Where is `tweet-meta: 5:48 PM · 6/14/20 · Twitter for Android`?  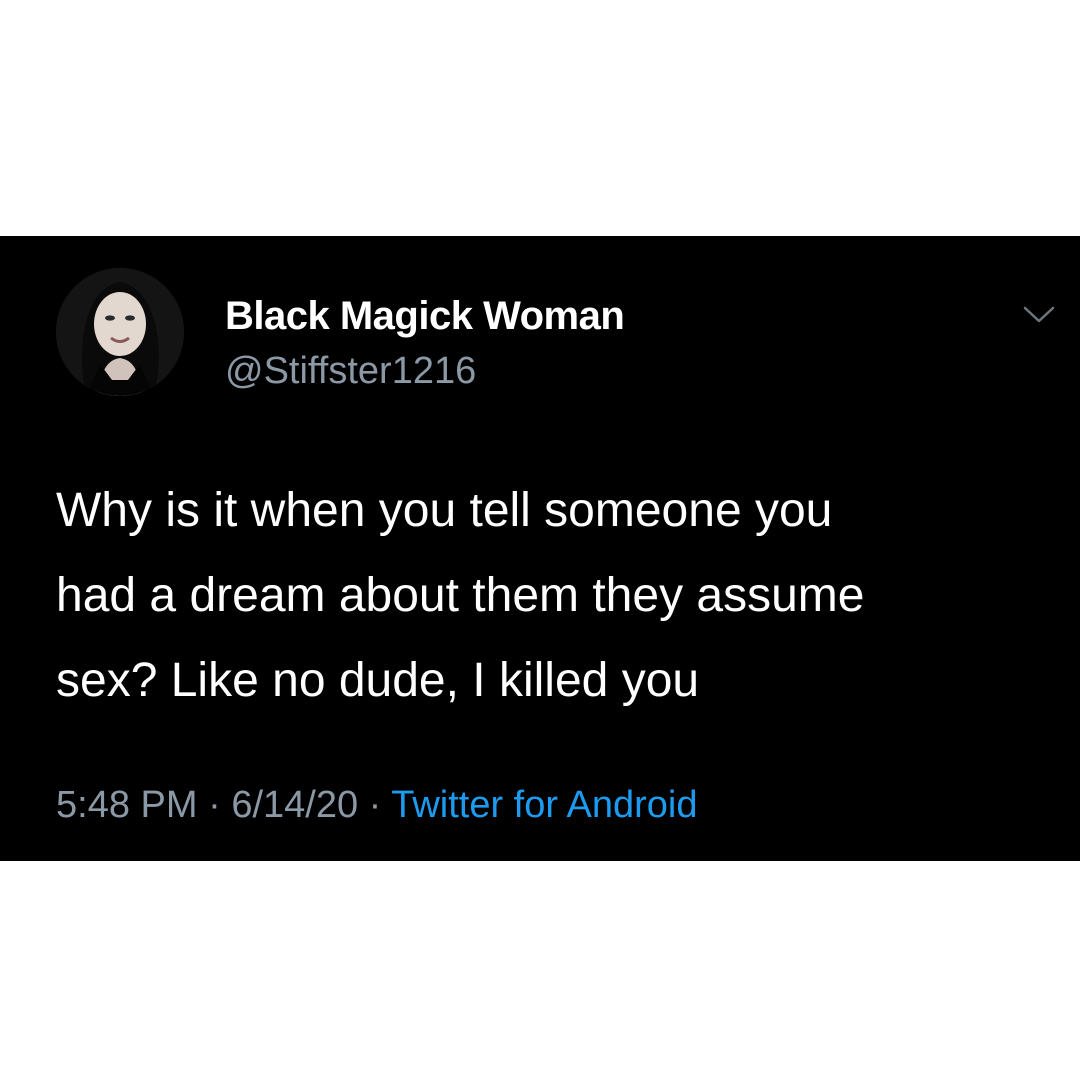
tweet-meta: 5:48 PM · 6/14/20 · Twitter for Android is located at coordinates (376, 805).